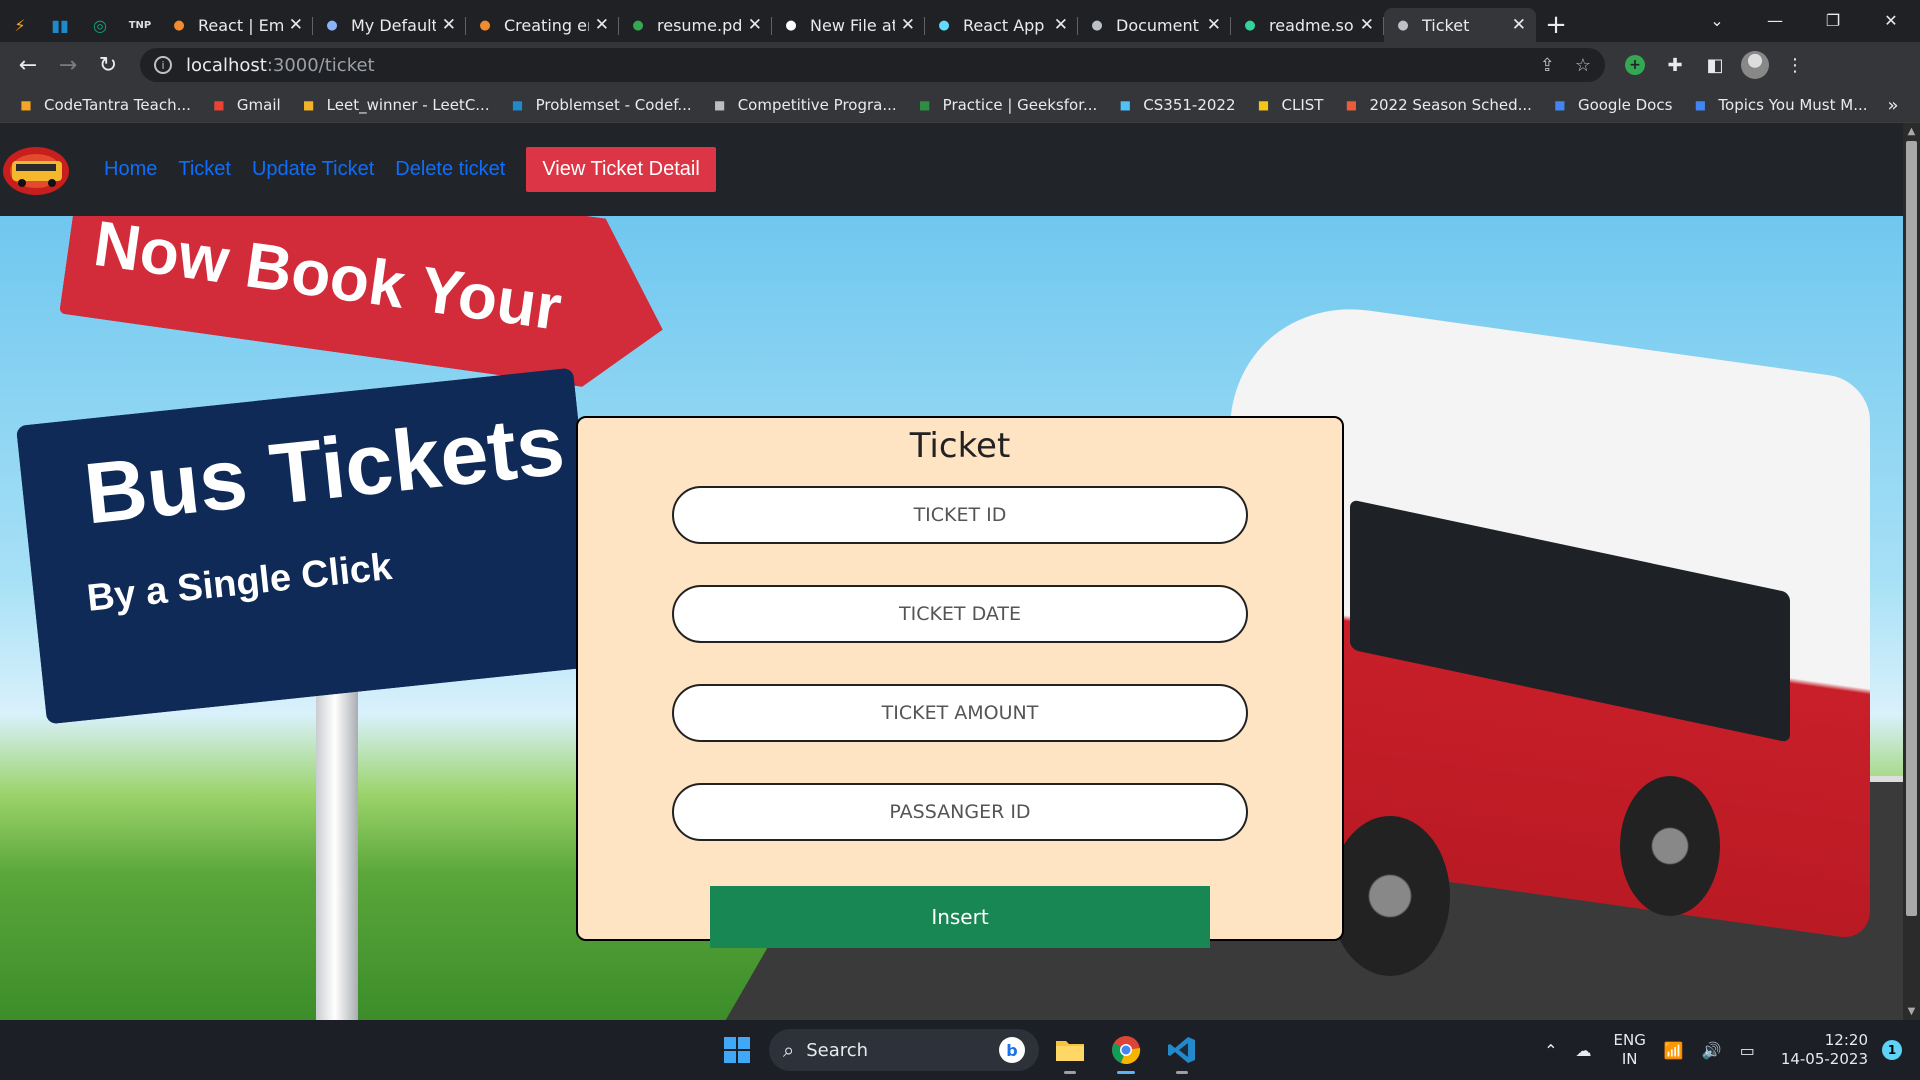  I want to click on forward-button: →, so click(68, 65).